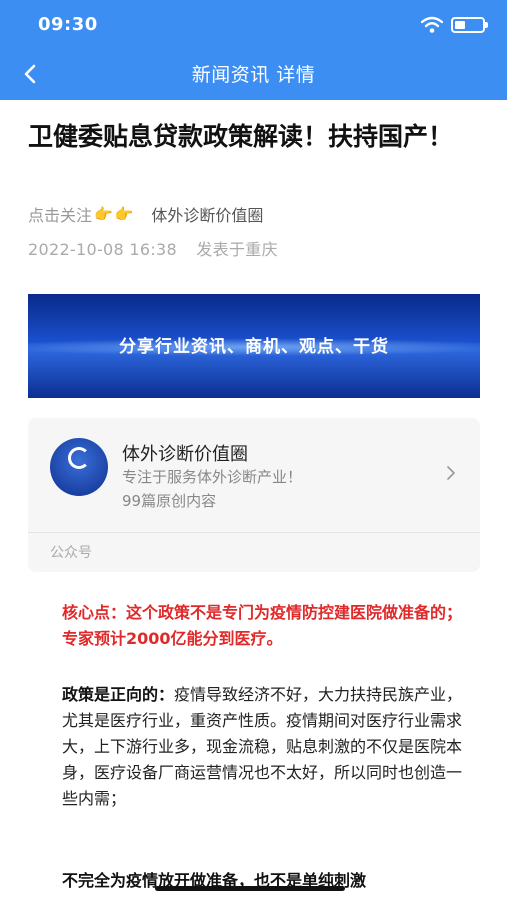  I want to click on paragraph-lead: 政策是正向的：, so click(118, 694).